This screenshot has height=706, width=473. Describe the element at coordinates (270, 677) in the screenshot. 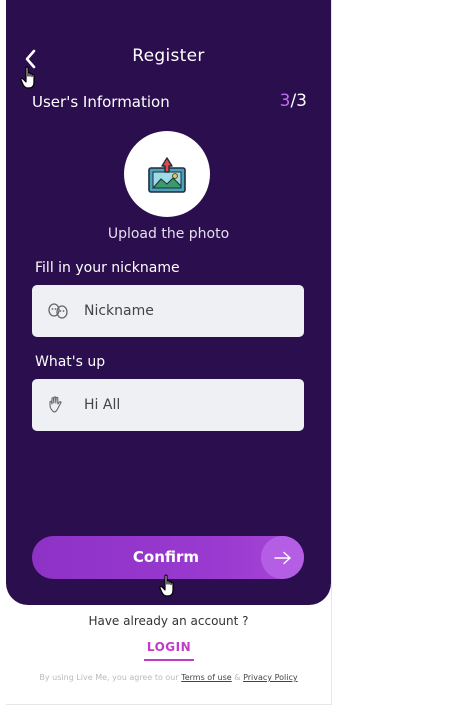

I see `privacy-policy-link: Privacy Policy` at that location.